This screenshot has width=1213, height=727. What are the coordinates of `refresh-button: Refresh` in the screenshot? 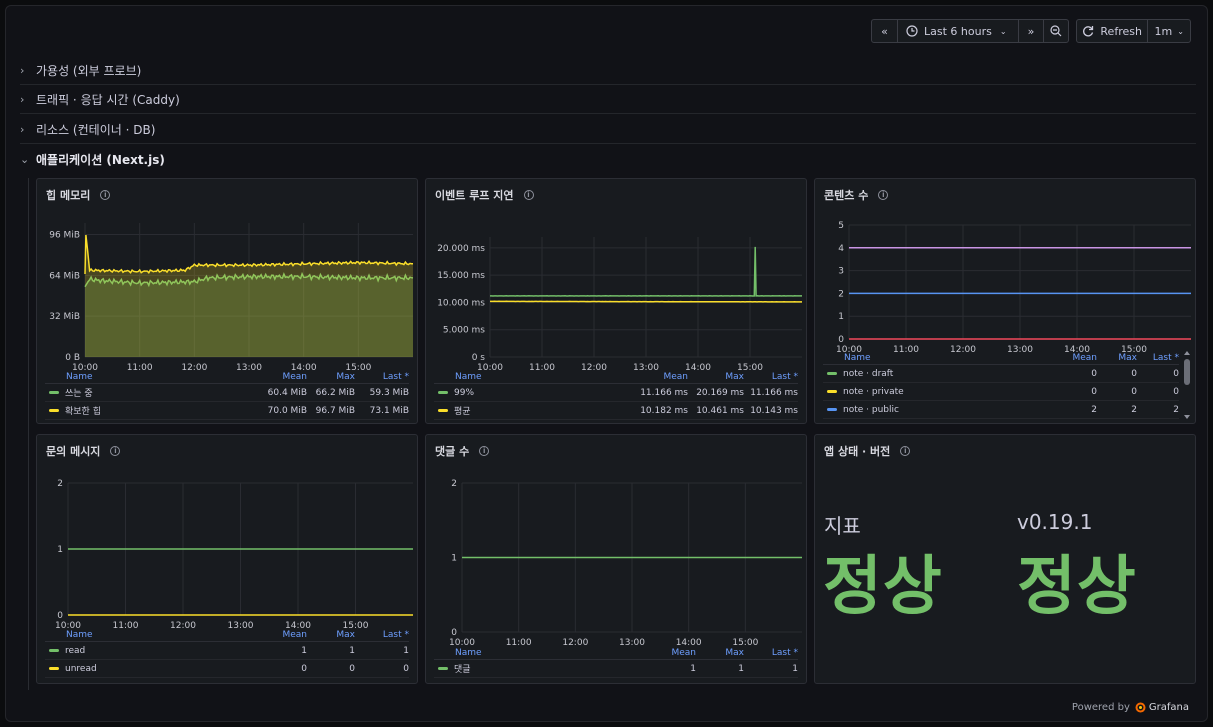 It's located at (1113, 31).